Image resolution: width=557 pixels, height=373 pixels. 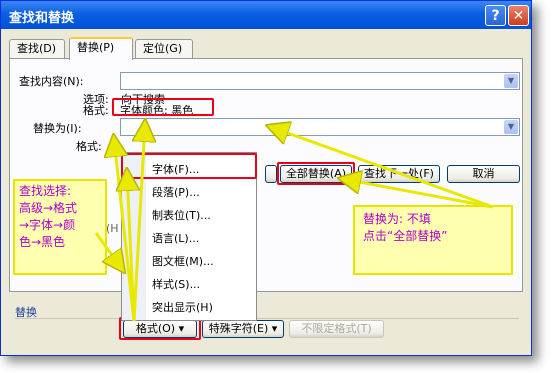 I want to click on arrow-to-replace-all, so click(x=418, y=194).